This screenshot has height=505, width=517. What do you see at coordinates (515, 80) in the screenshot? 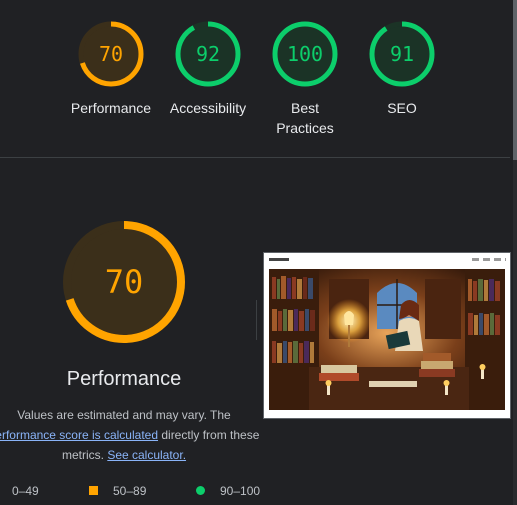
I see `scrollbar-thumb` at bounding box center [515, 80].